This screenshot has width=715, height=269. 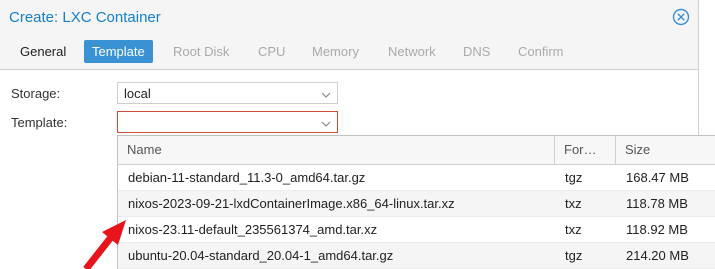 I want to click on storage-label: Storage:, so click(x=36, y=93).